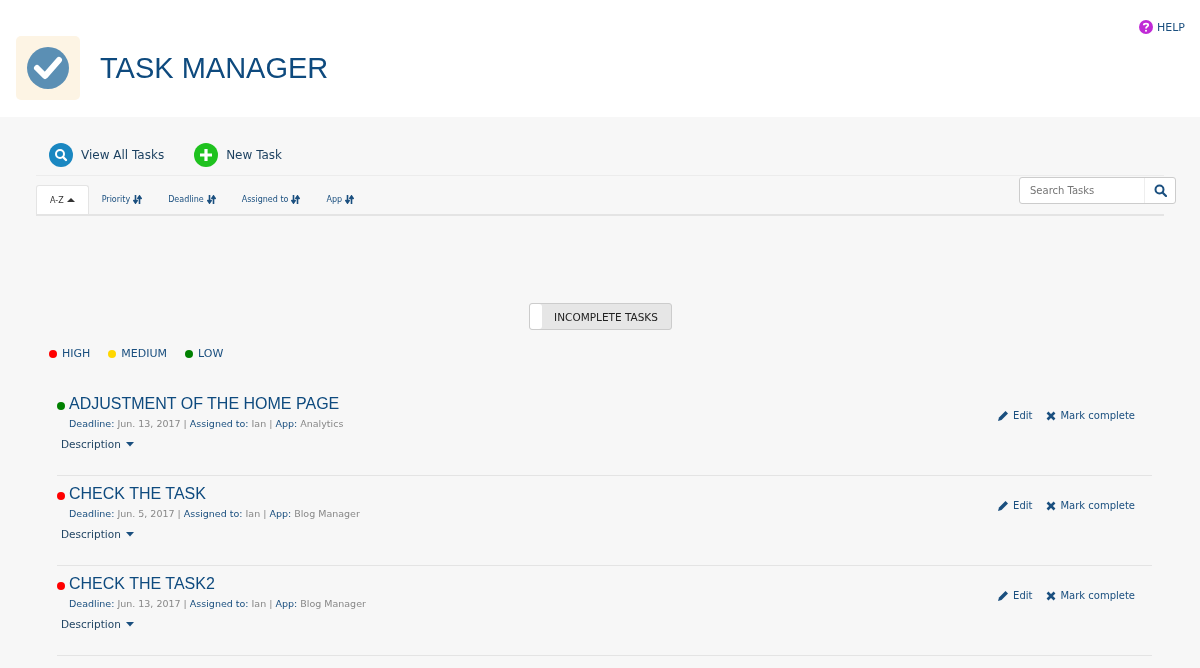 The image size is (1200, 668). I want to click on search-bar: Search Tasks, so click(1097, 190).